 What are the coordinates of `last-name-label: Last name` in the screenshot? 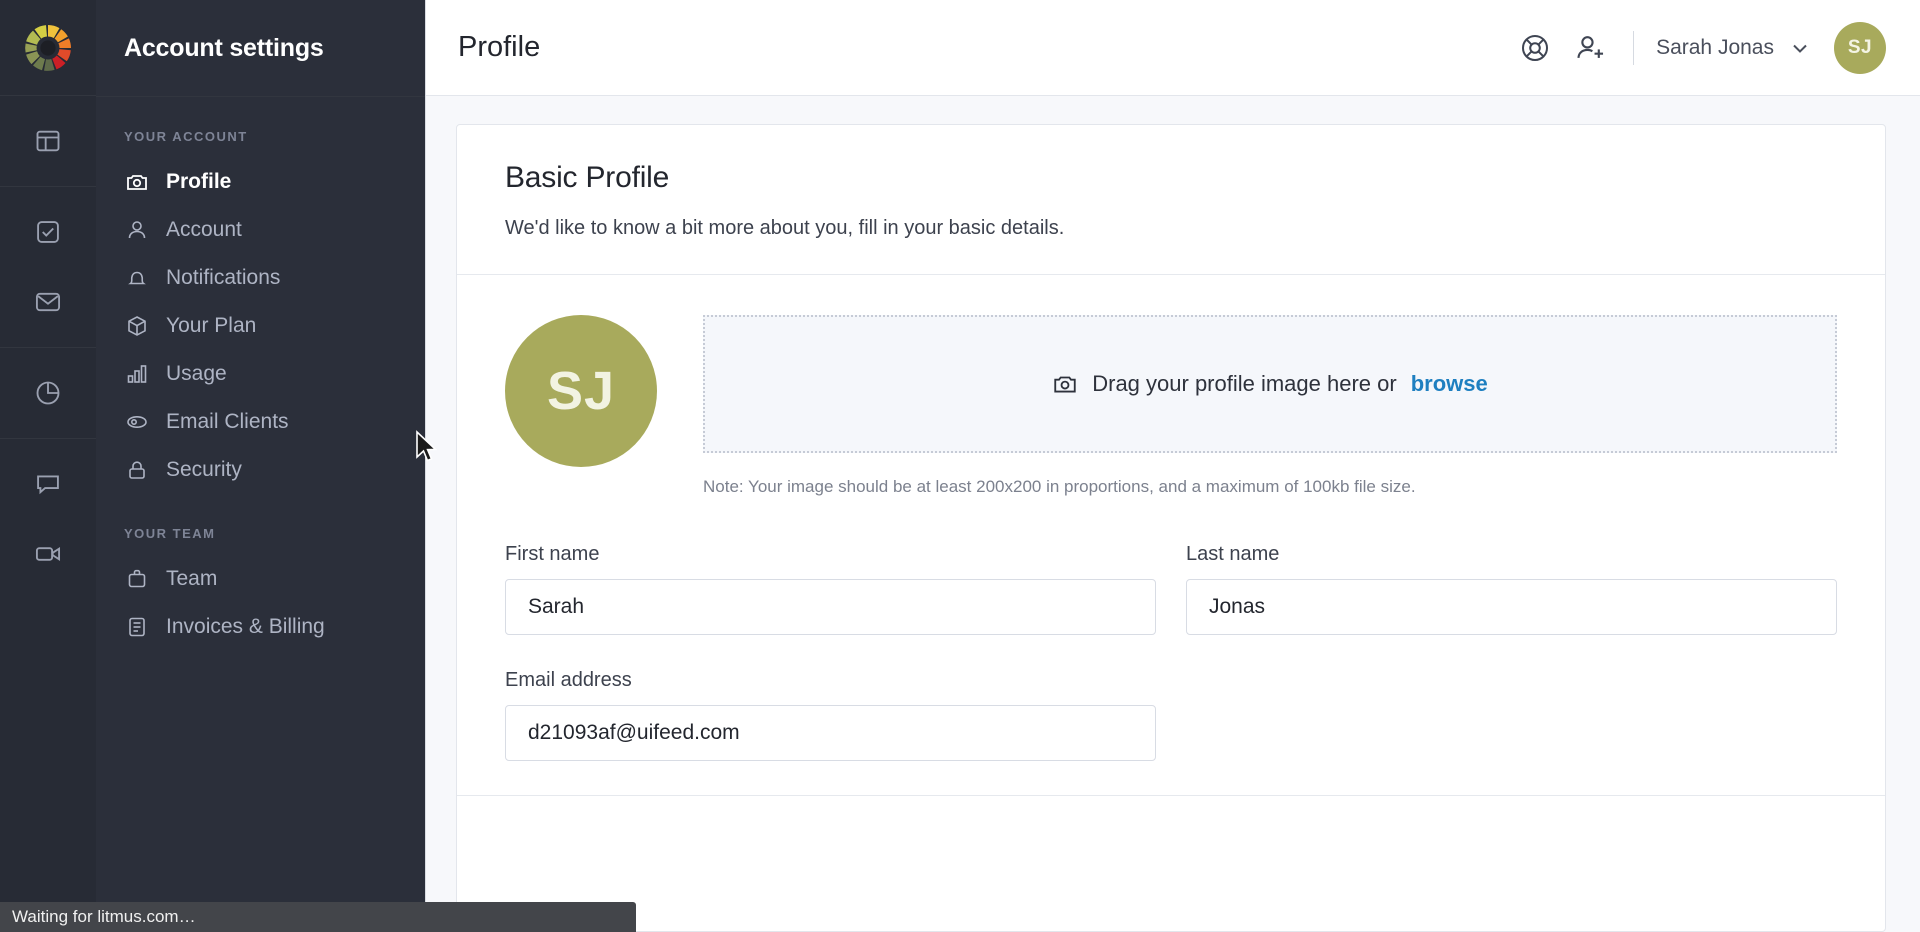 It's located at (1233, 554).